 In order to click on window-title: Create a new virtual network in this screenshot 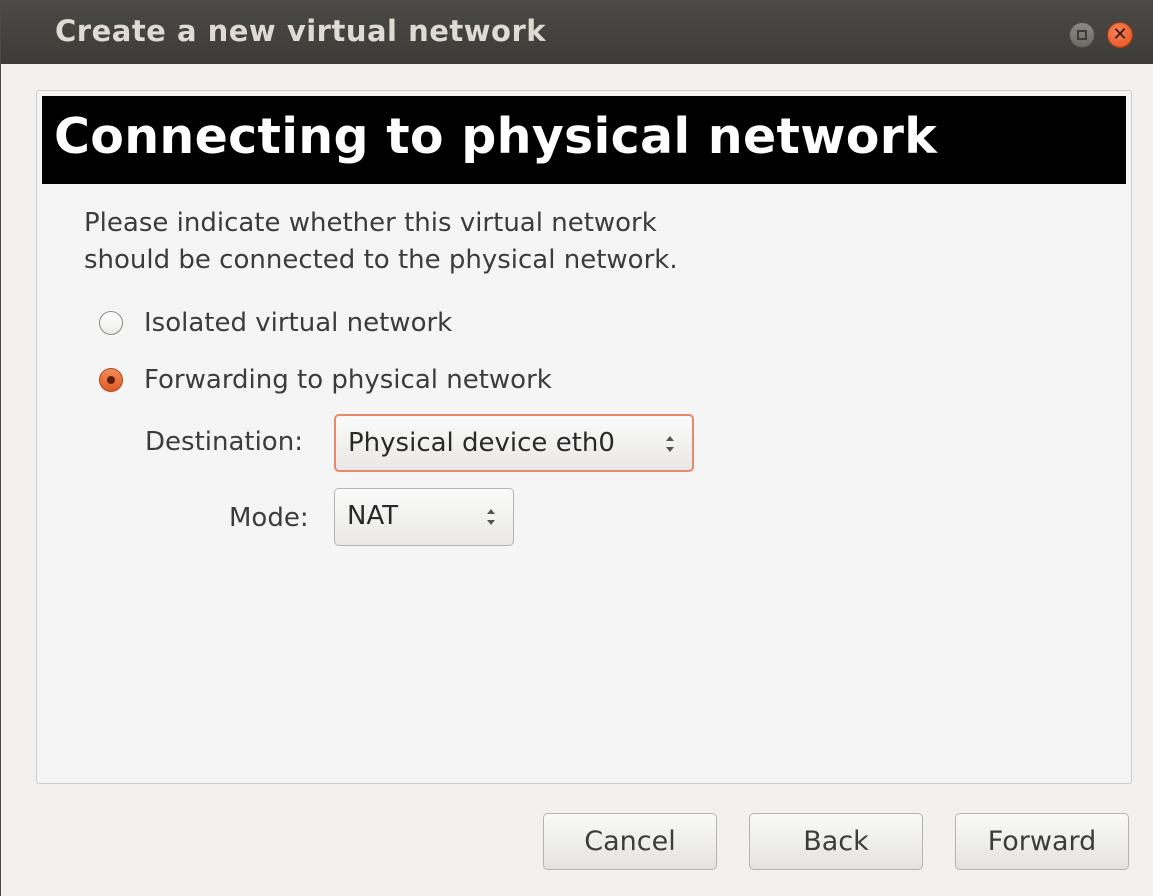, I will do `click(301, 31)`.